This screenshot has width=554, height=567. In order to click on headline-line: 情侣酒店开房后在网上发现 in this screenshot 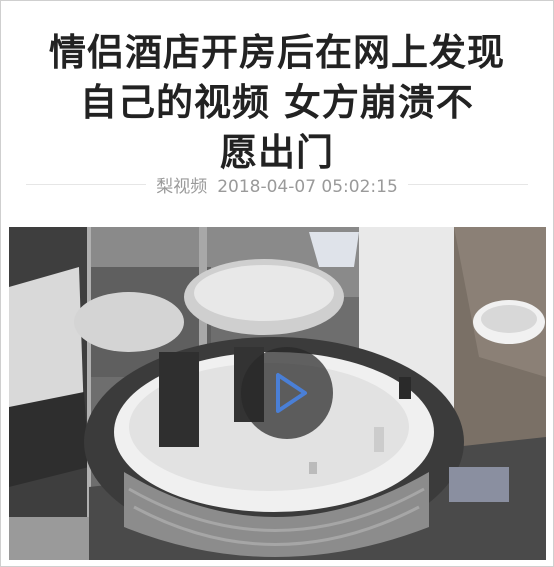, I will do `click(277, 52)`.